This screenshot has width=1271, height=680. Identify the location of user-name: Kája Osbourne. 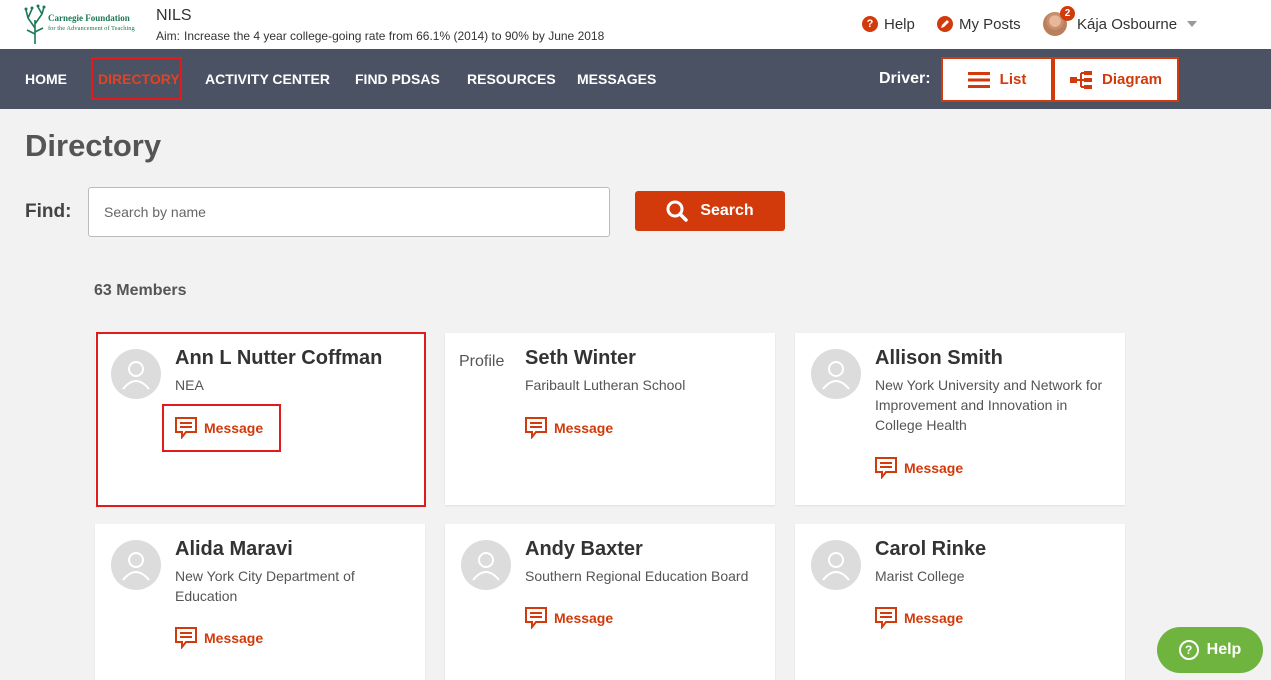
(1127, 24).